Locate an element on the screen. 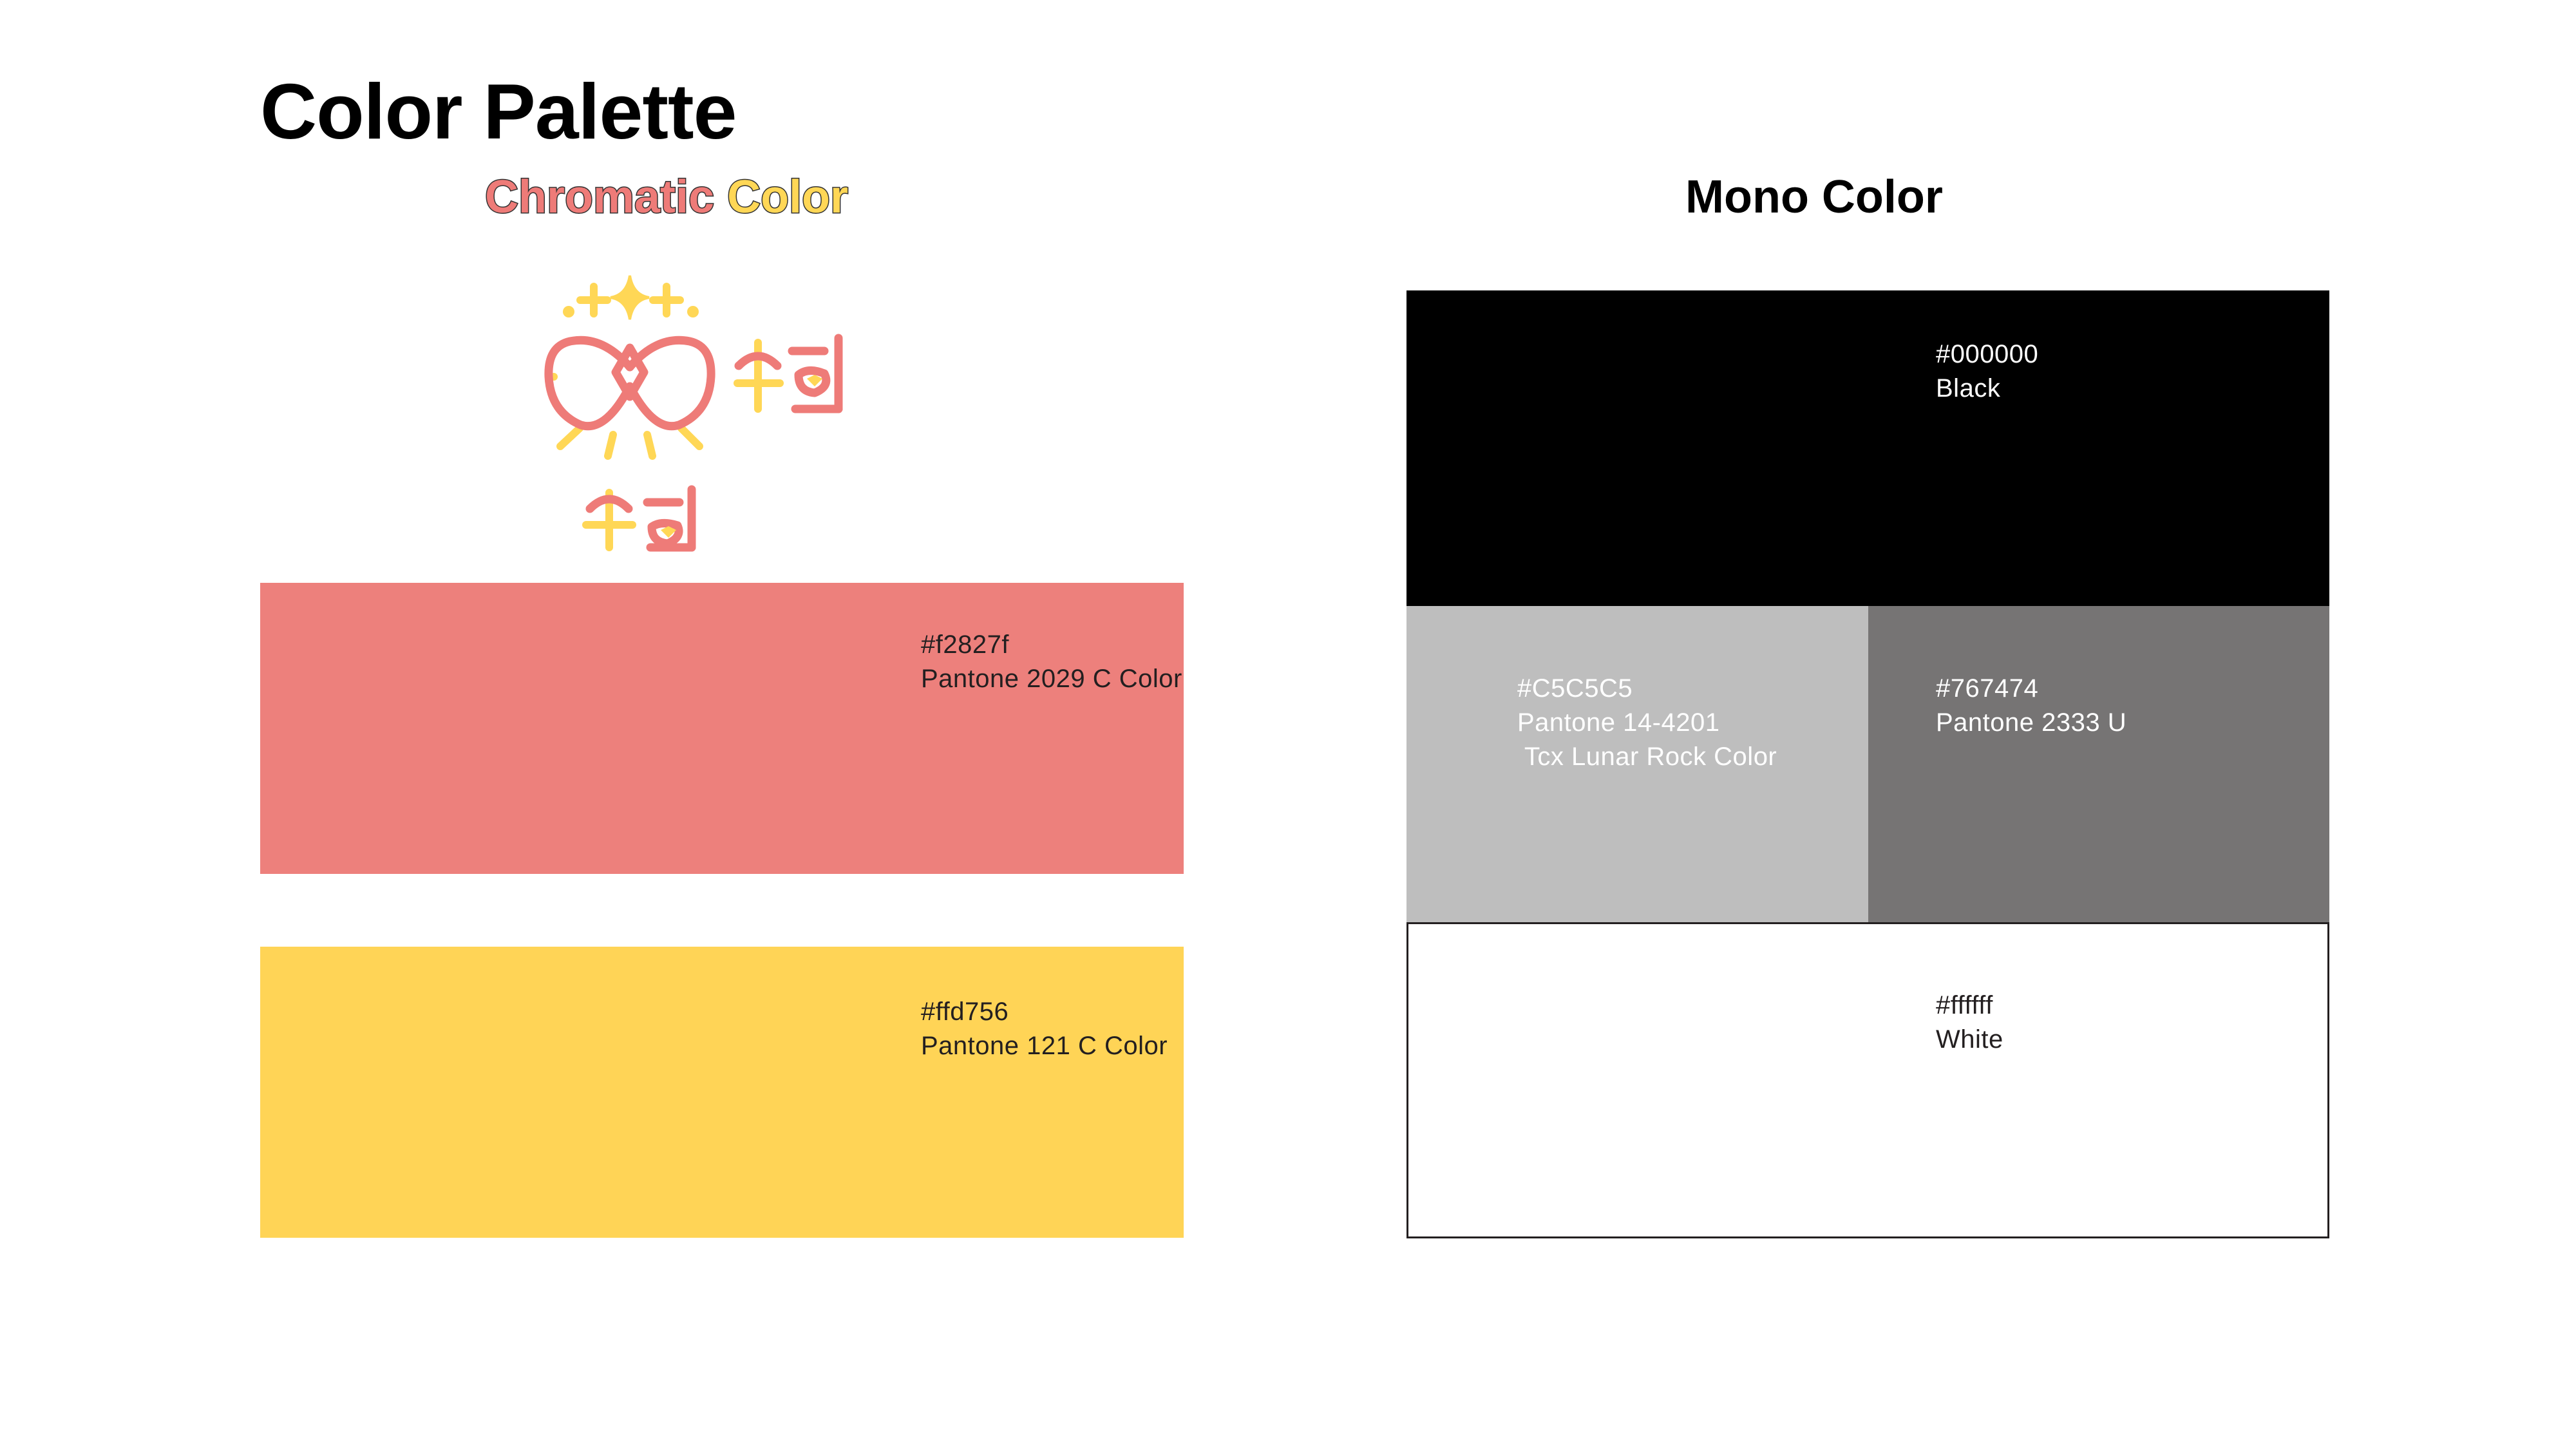 The height and width of the screenshot is (1449, 2576). swatch-dark-gray: #767474 Pantone 2333 U is located at coordinates (2099, 764).